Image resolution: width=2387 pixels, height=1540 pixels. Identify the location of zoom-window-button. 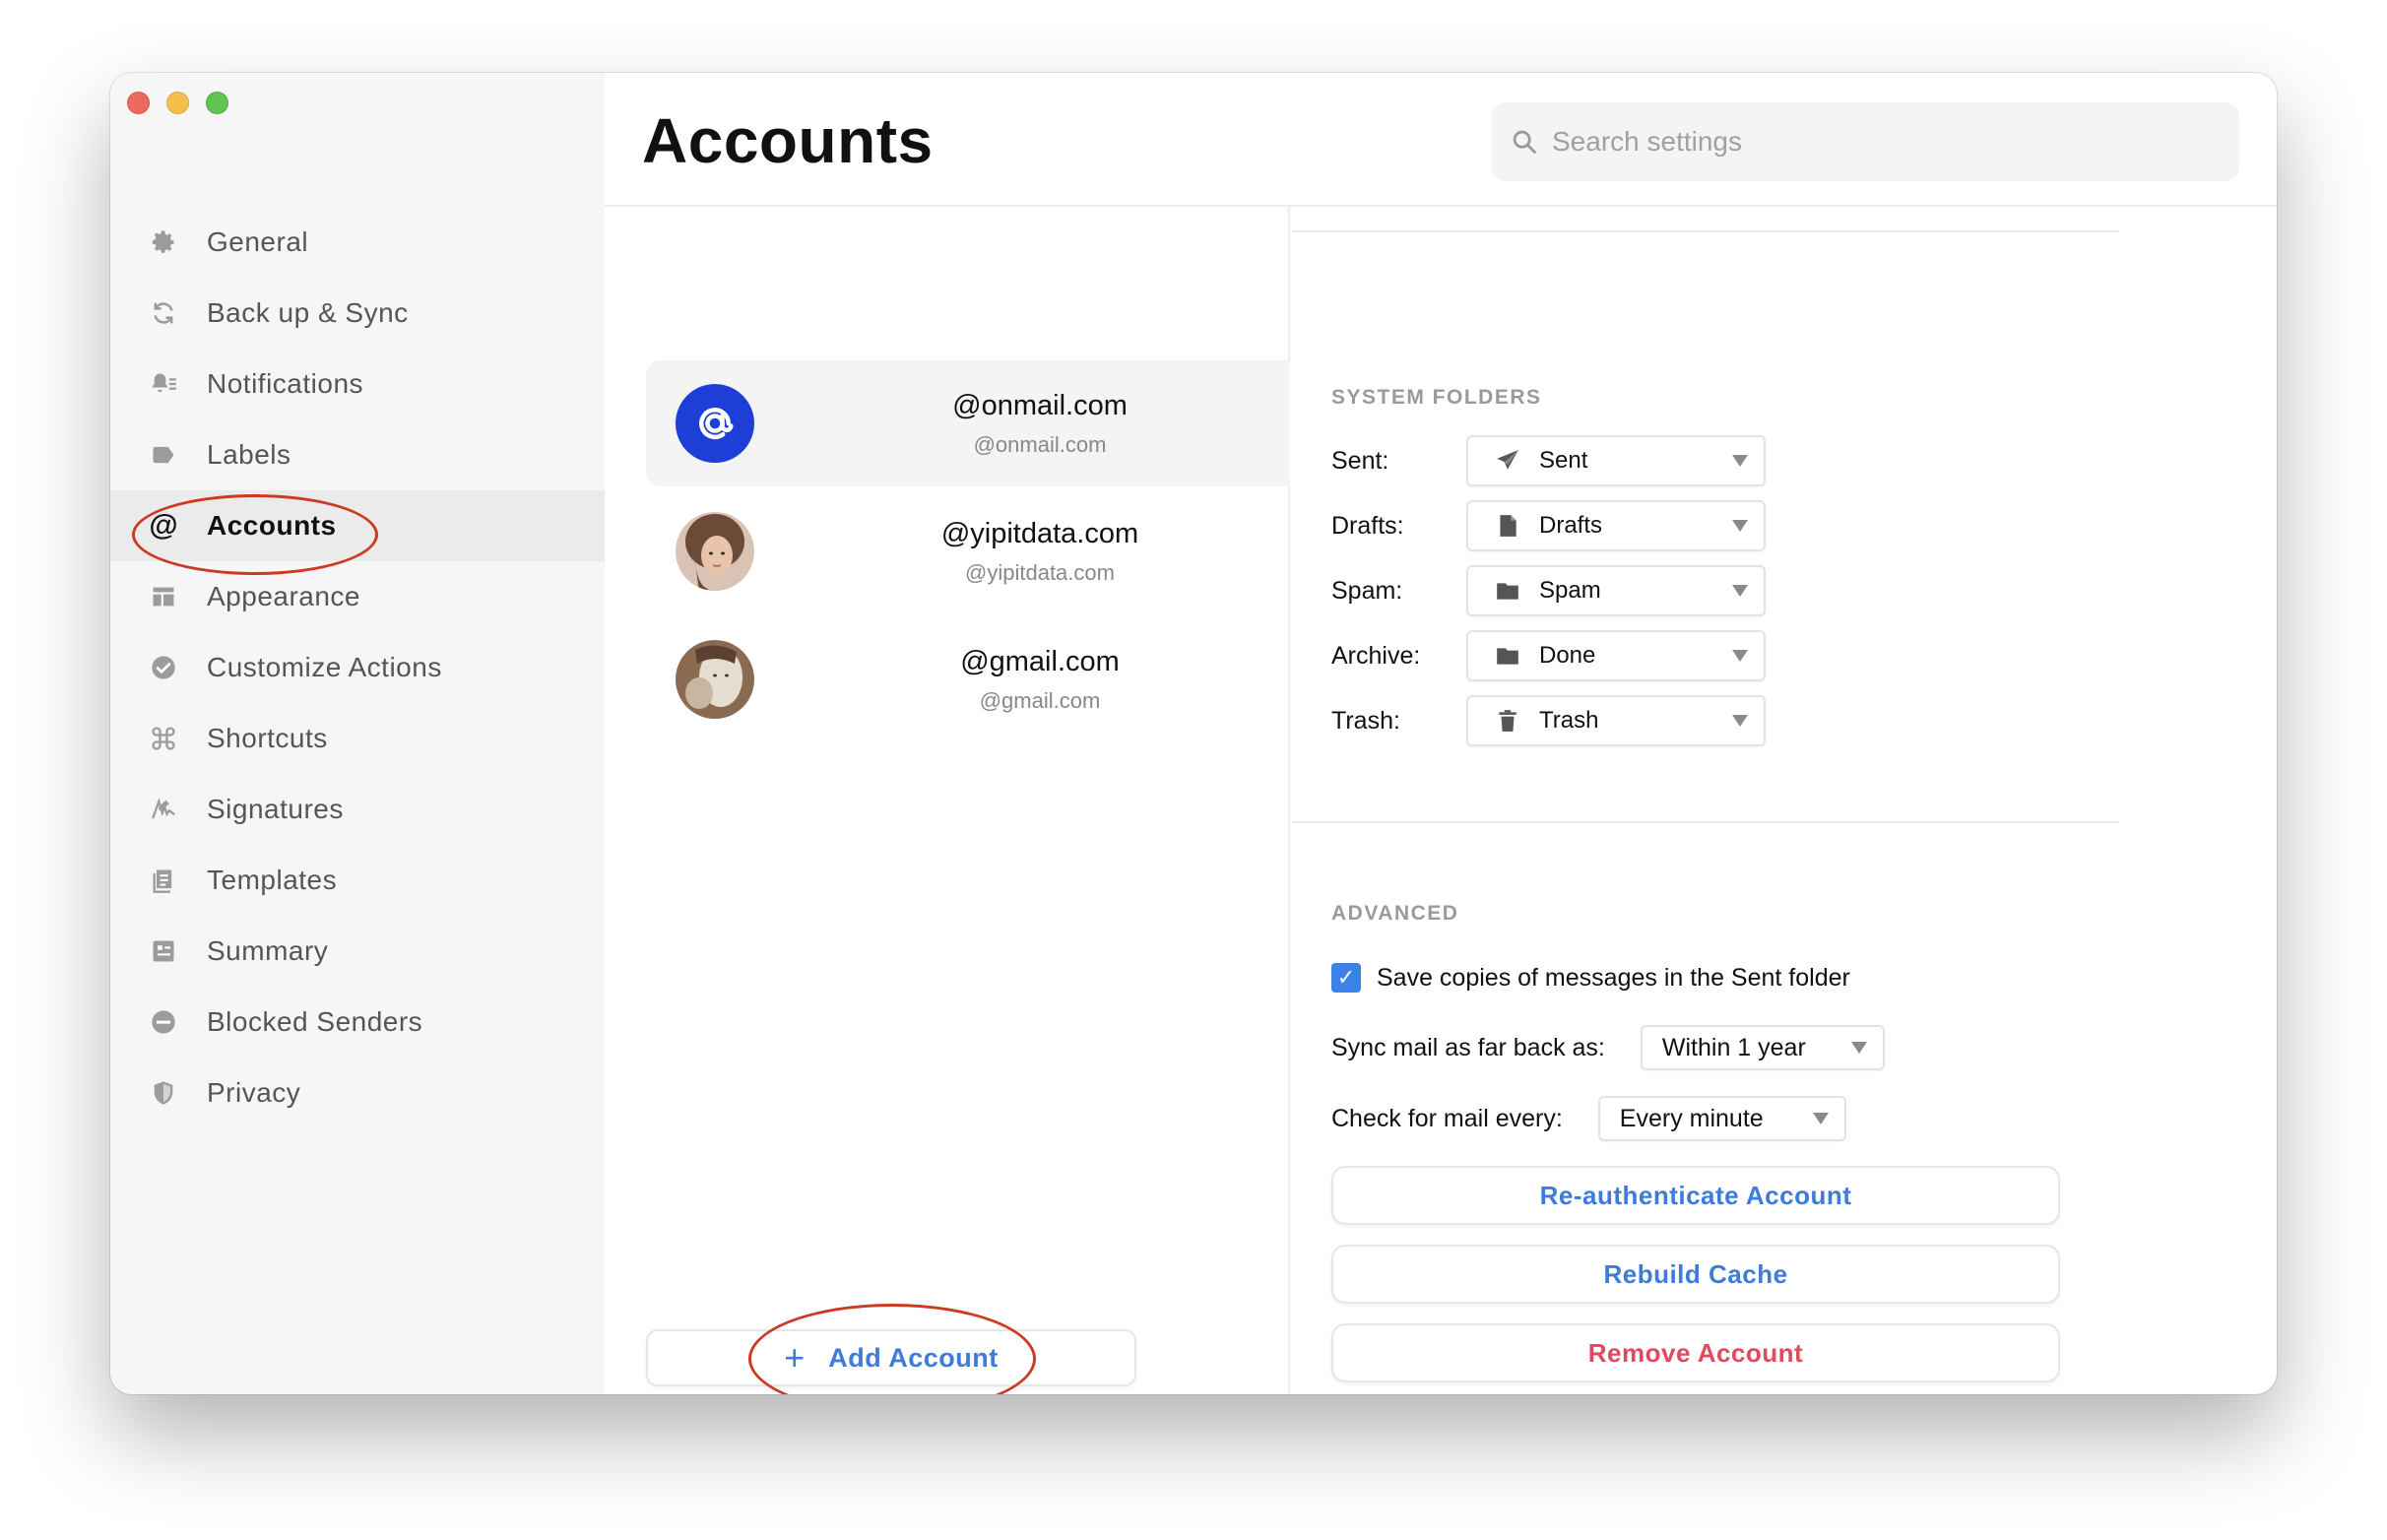
(217, 103).